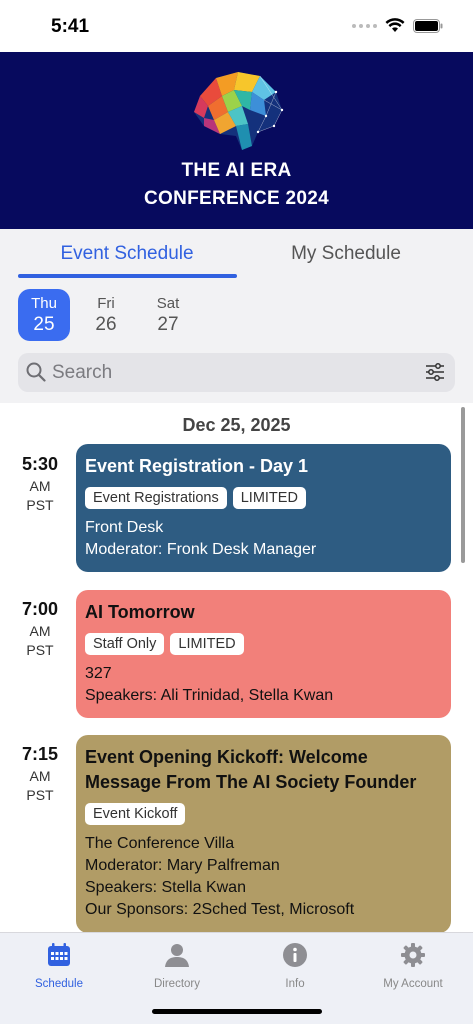 The image size is (473, 1024). I want to click on tab-my-schedule: My Schedule, so click(346, 254).